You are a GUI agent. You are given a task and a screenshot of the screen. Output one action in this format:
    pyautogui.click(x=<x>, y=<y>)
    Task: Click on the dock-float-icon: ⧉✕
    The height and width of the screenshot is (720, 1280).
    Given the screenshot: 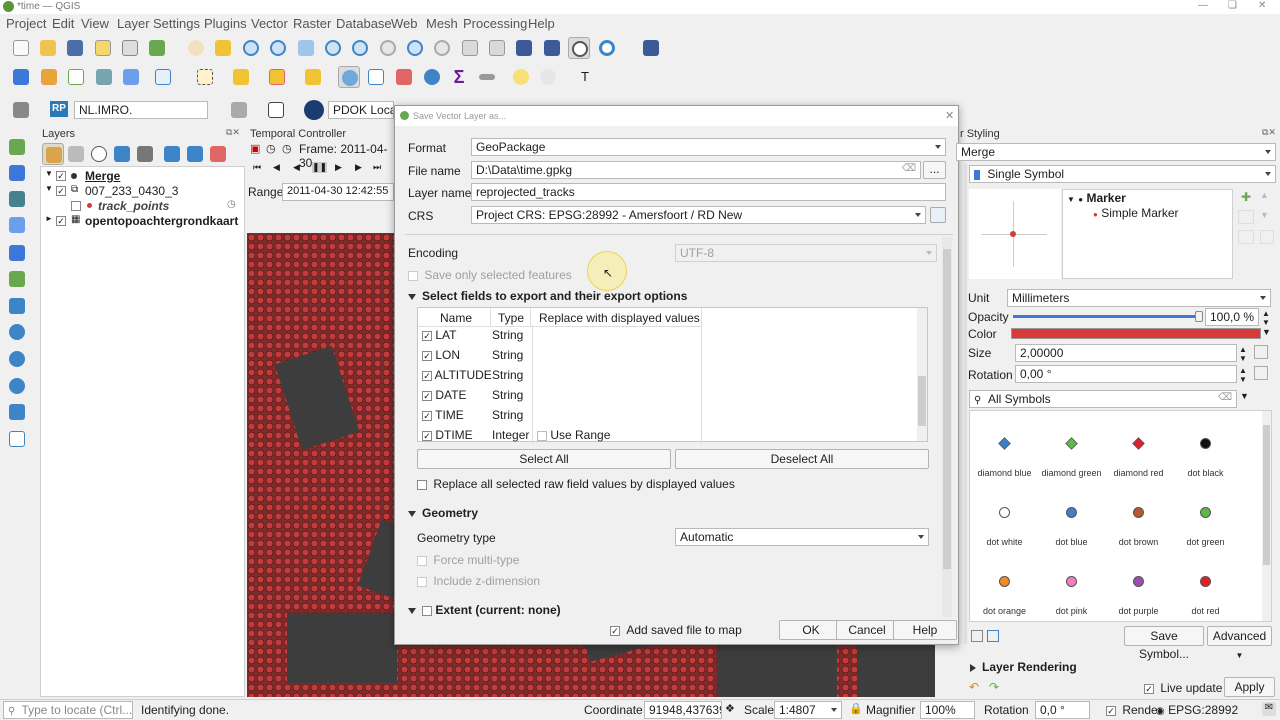 What is the action you would take?
    pyautogui.click(x=1269, y=132)
    